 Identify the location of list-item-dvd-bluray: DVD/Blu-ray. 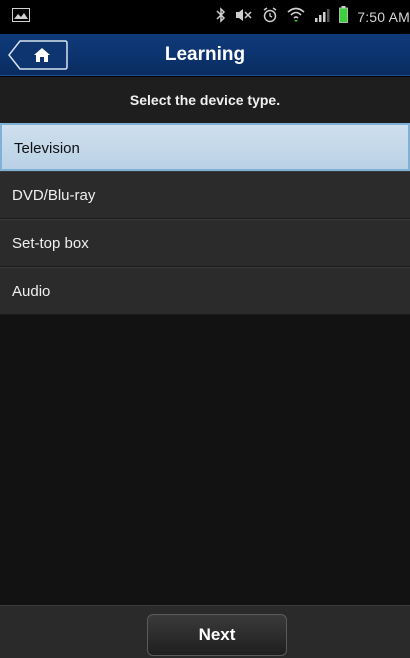
(205, 195).